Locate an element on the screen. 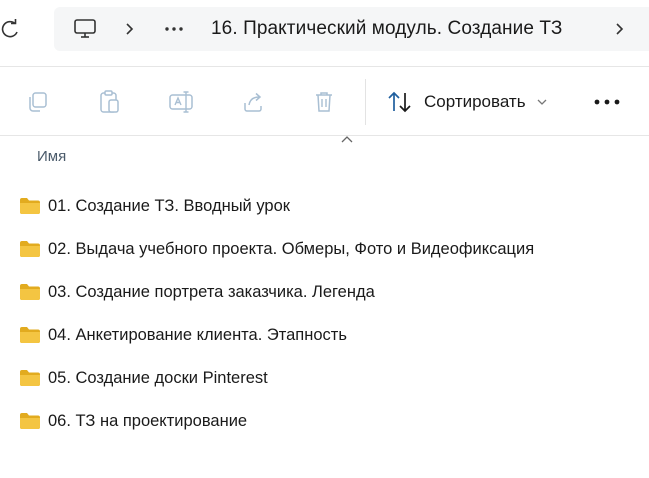 This screenshot has width=649, height=478. file-name: 03. Создание портрета заказчика. Легенда is located at coordinates (211, 291).